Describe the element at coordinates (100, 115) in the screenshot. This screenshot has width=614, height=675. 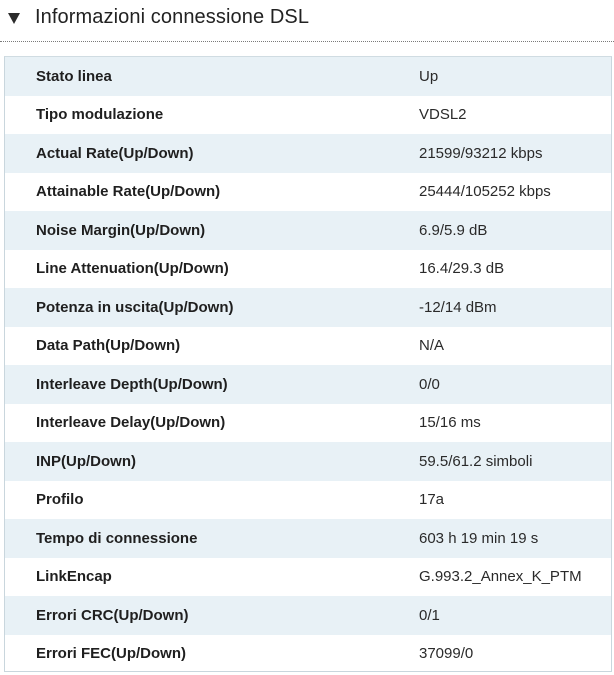
I see `row-label: Tipo modulazione` at that location.